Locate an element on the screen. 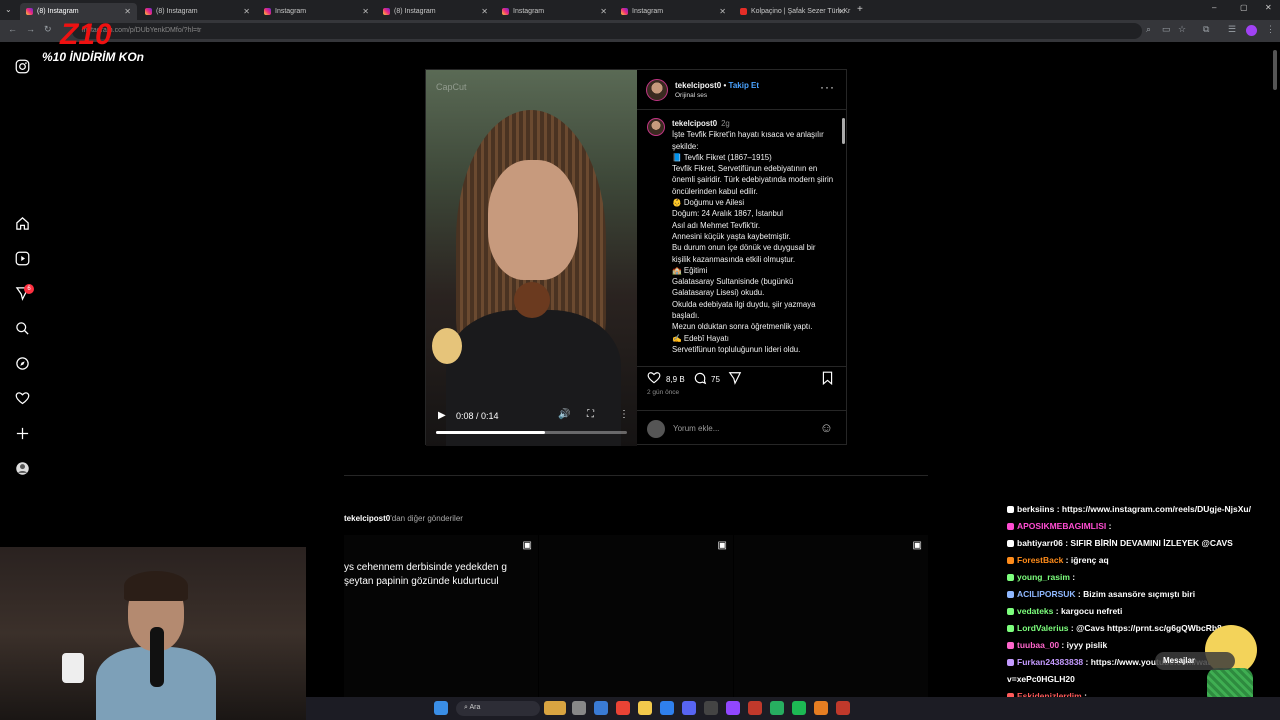 The image size is (1280, 720). chat-username: ACILIPORSUK is located at coordinates (1046, 594).